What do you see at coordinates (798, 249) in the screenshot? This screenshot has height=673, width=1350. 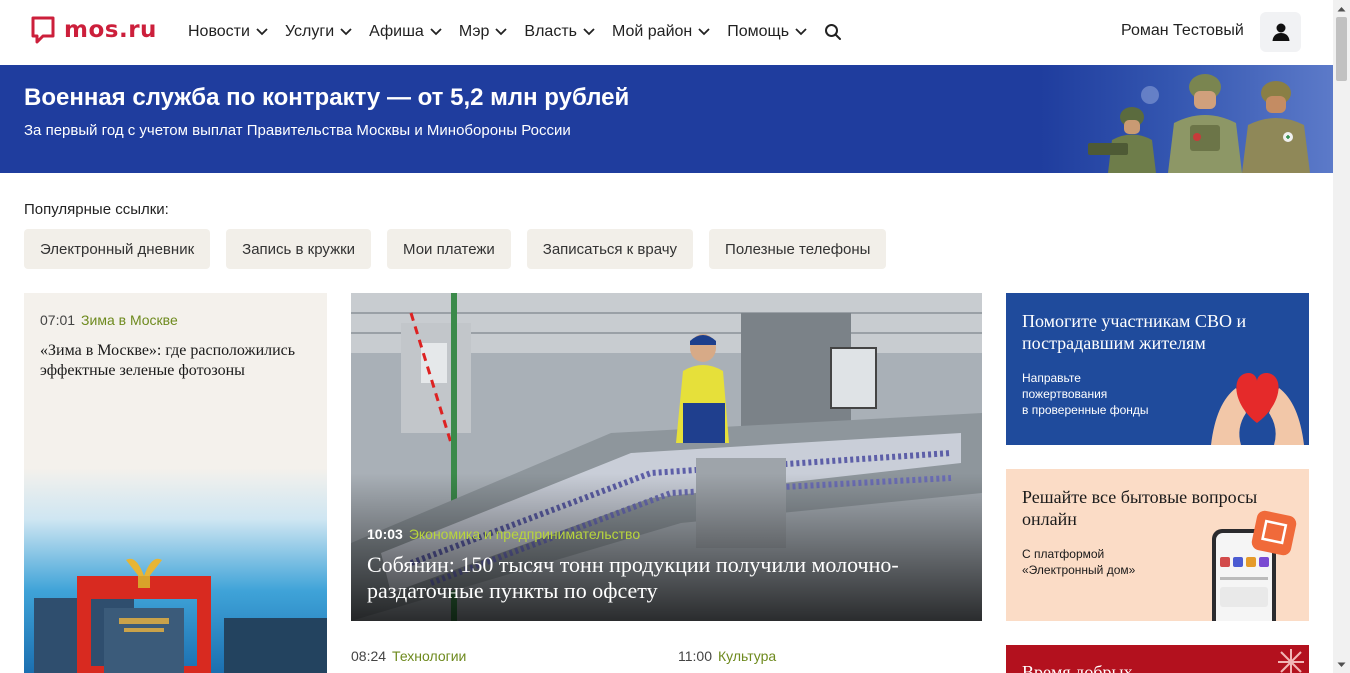 I see `popular-link-phones: Полезные телефоны` at bounding box center [798, 249].